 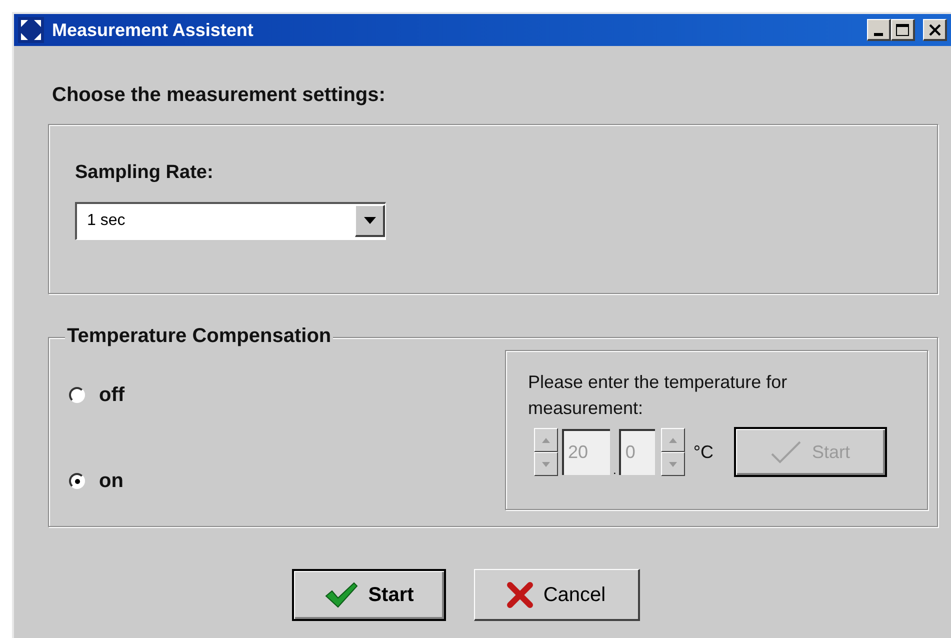 What do you see at coordinates (284, 481) in the screenshot?
I see `radio-option: on` at bounding box center [284, 481].